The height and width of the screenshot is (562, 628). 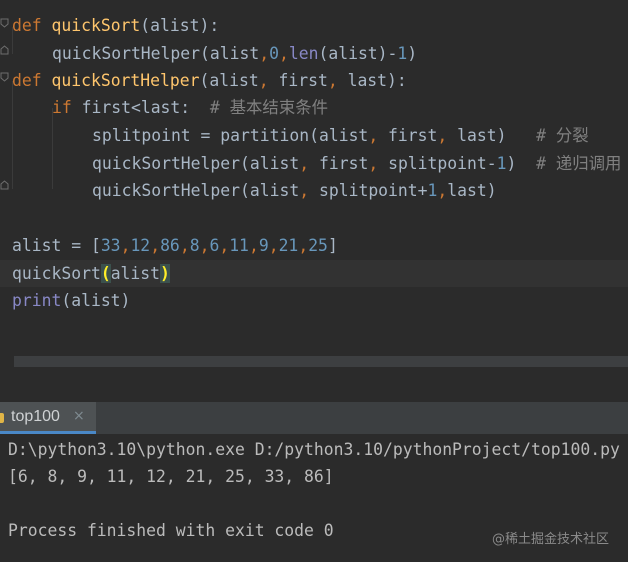 I want to click on code-line-3: def quickSortHelper(alist, first, last):, so click(x=314, y=80).